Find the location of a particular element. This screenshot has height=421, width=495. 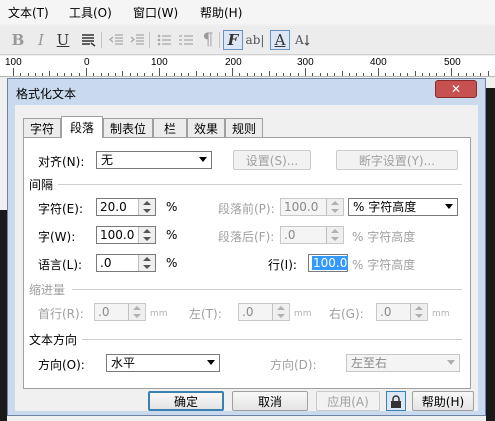

menu-text: 文本(T) is located at coordinates (28, 12).